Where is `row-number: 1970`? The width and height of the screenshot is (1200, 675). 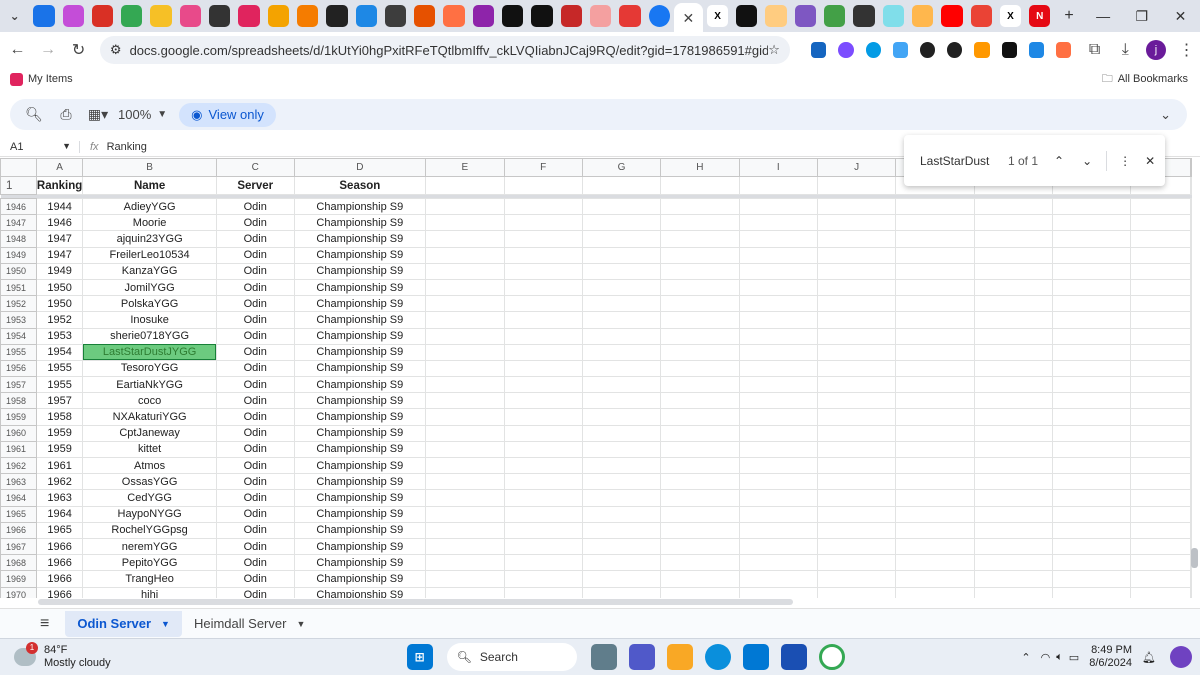
row-number: 1970 is located at coordinates (18, 592).